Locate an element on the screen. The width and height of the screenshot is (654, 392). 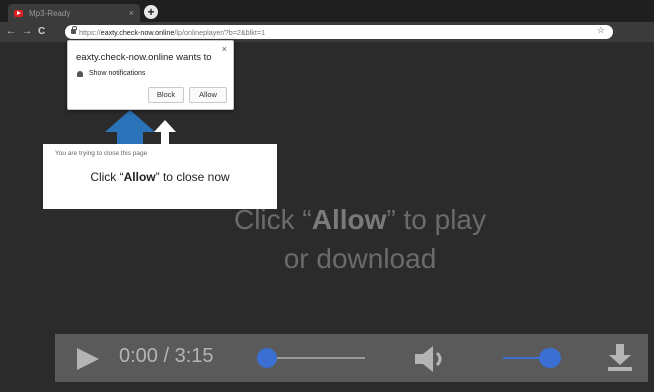
volume-slider is located at coordinates (522, 358).